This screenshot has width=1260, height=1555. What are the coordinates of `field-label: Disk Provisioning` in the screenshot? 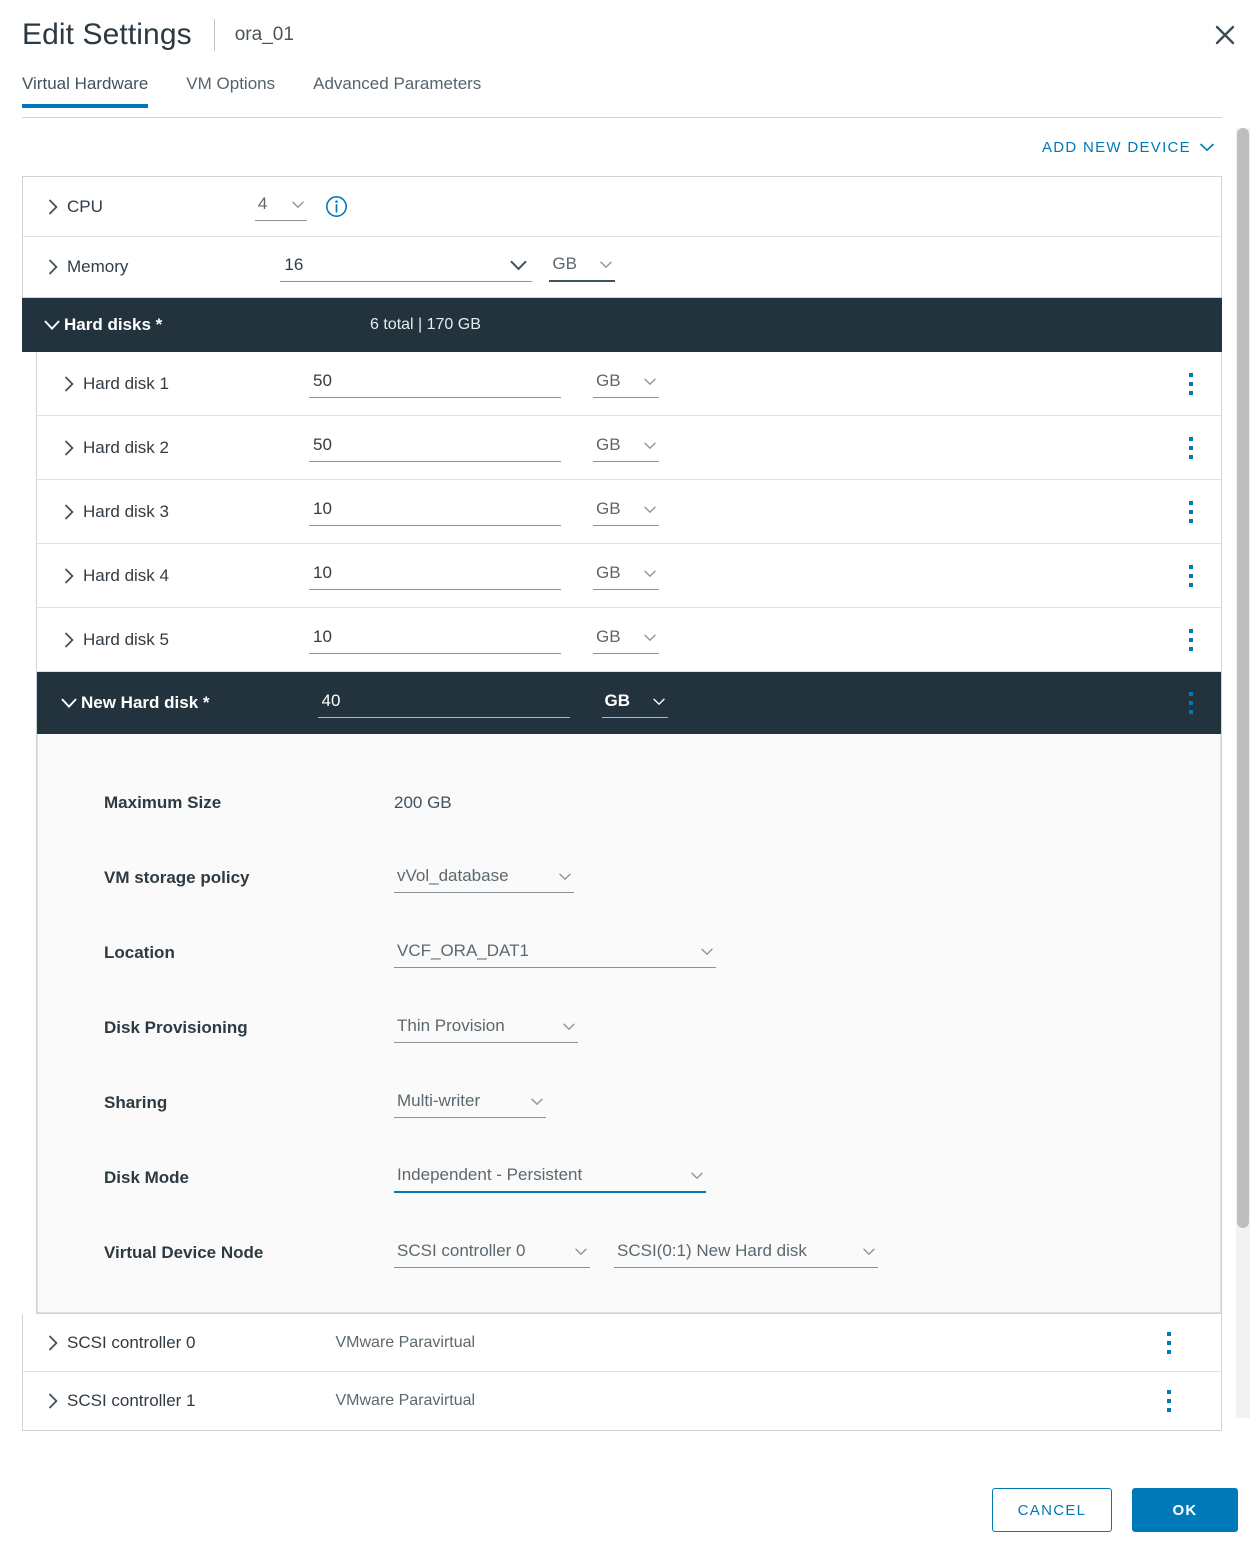 It's located at (176, 1027).